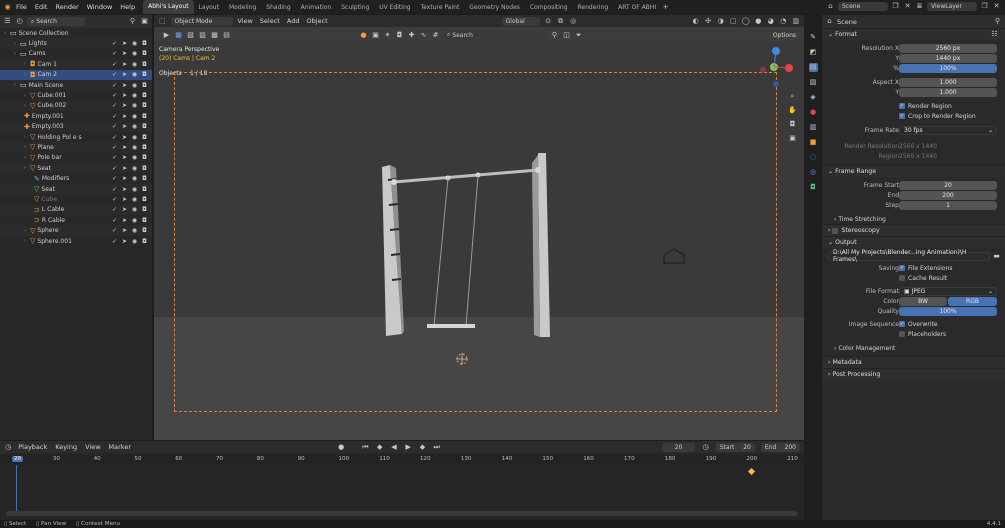 The height and width of the screenshot is (528, 1005). What do you see at coordinates (919, 6) in the screenshot?
I see `layers-icon: ≣` at bounding box center [919, 6].